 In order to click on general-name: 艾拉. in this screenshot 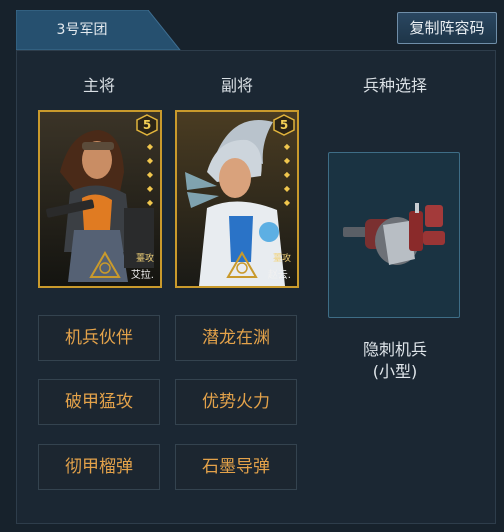, I will do `click(142, 275)`.